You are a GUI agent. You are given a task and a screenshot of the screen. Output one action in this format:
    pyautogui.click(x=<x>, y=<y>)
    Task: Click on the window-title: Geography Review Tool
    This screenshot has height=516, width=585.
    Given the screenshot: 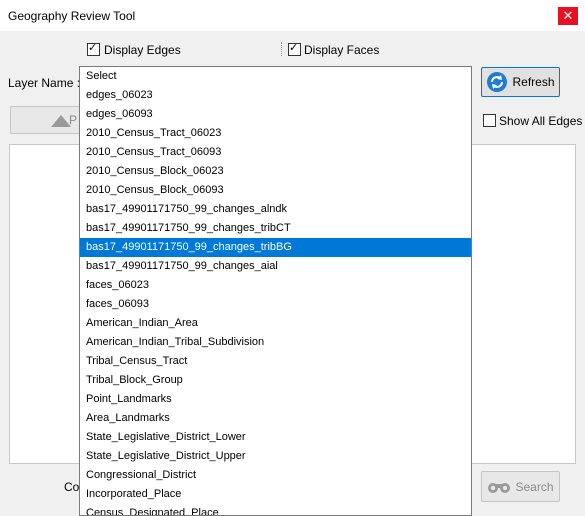 What is the action you would take?
    pyautogui.click(x=72, y=16)
    